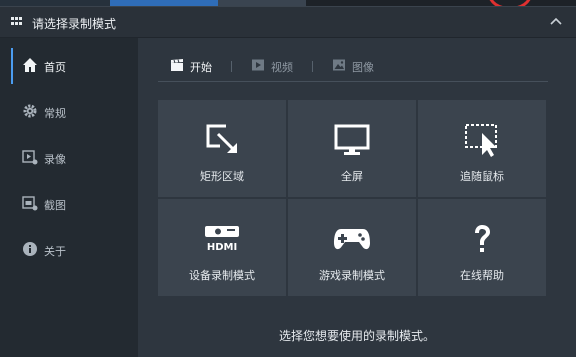 This screenshot has height=357, width=576. Describe the element at coordinates (55, 251) in the screenshot. I see `sidebar-item-label: 关于` at that location.